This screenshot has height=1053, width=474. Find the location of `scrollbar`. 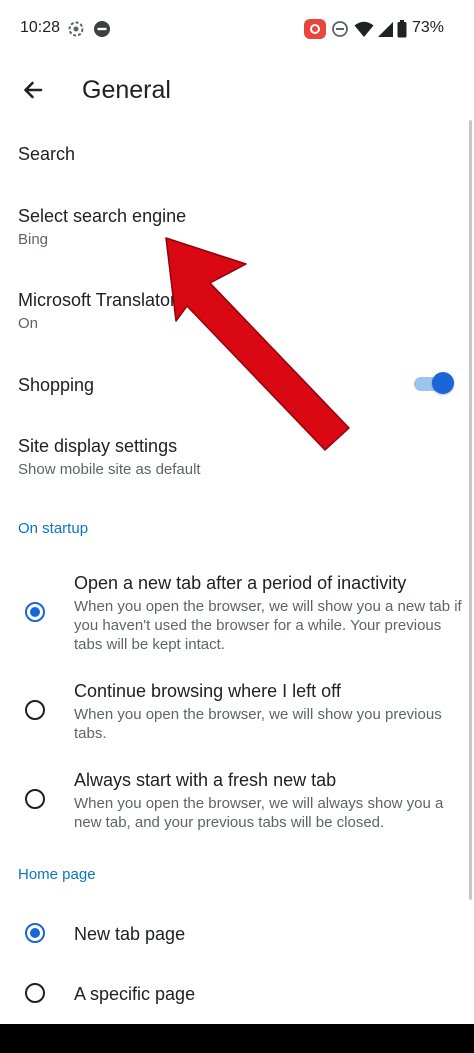

scrollbar is located at coordinates (470, 510).